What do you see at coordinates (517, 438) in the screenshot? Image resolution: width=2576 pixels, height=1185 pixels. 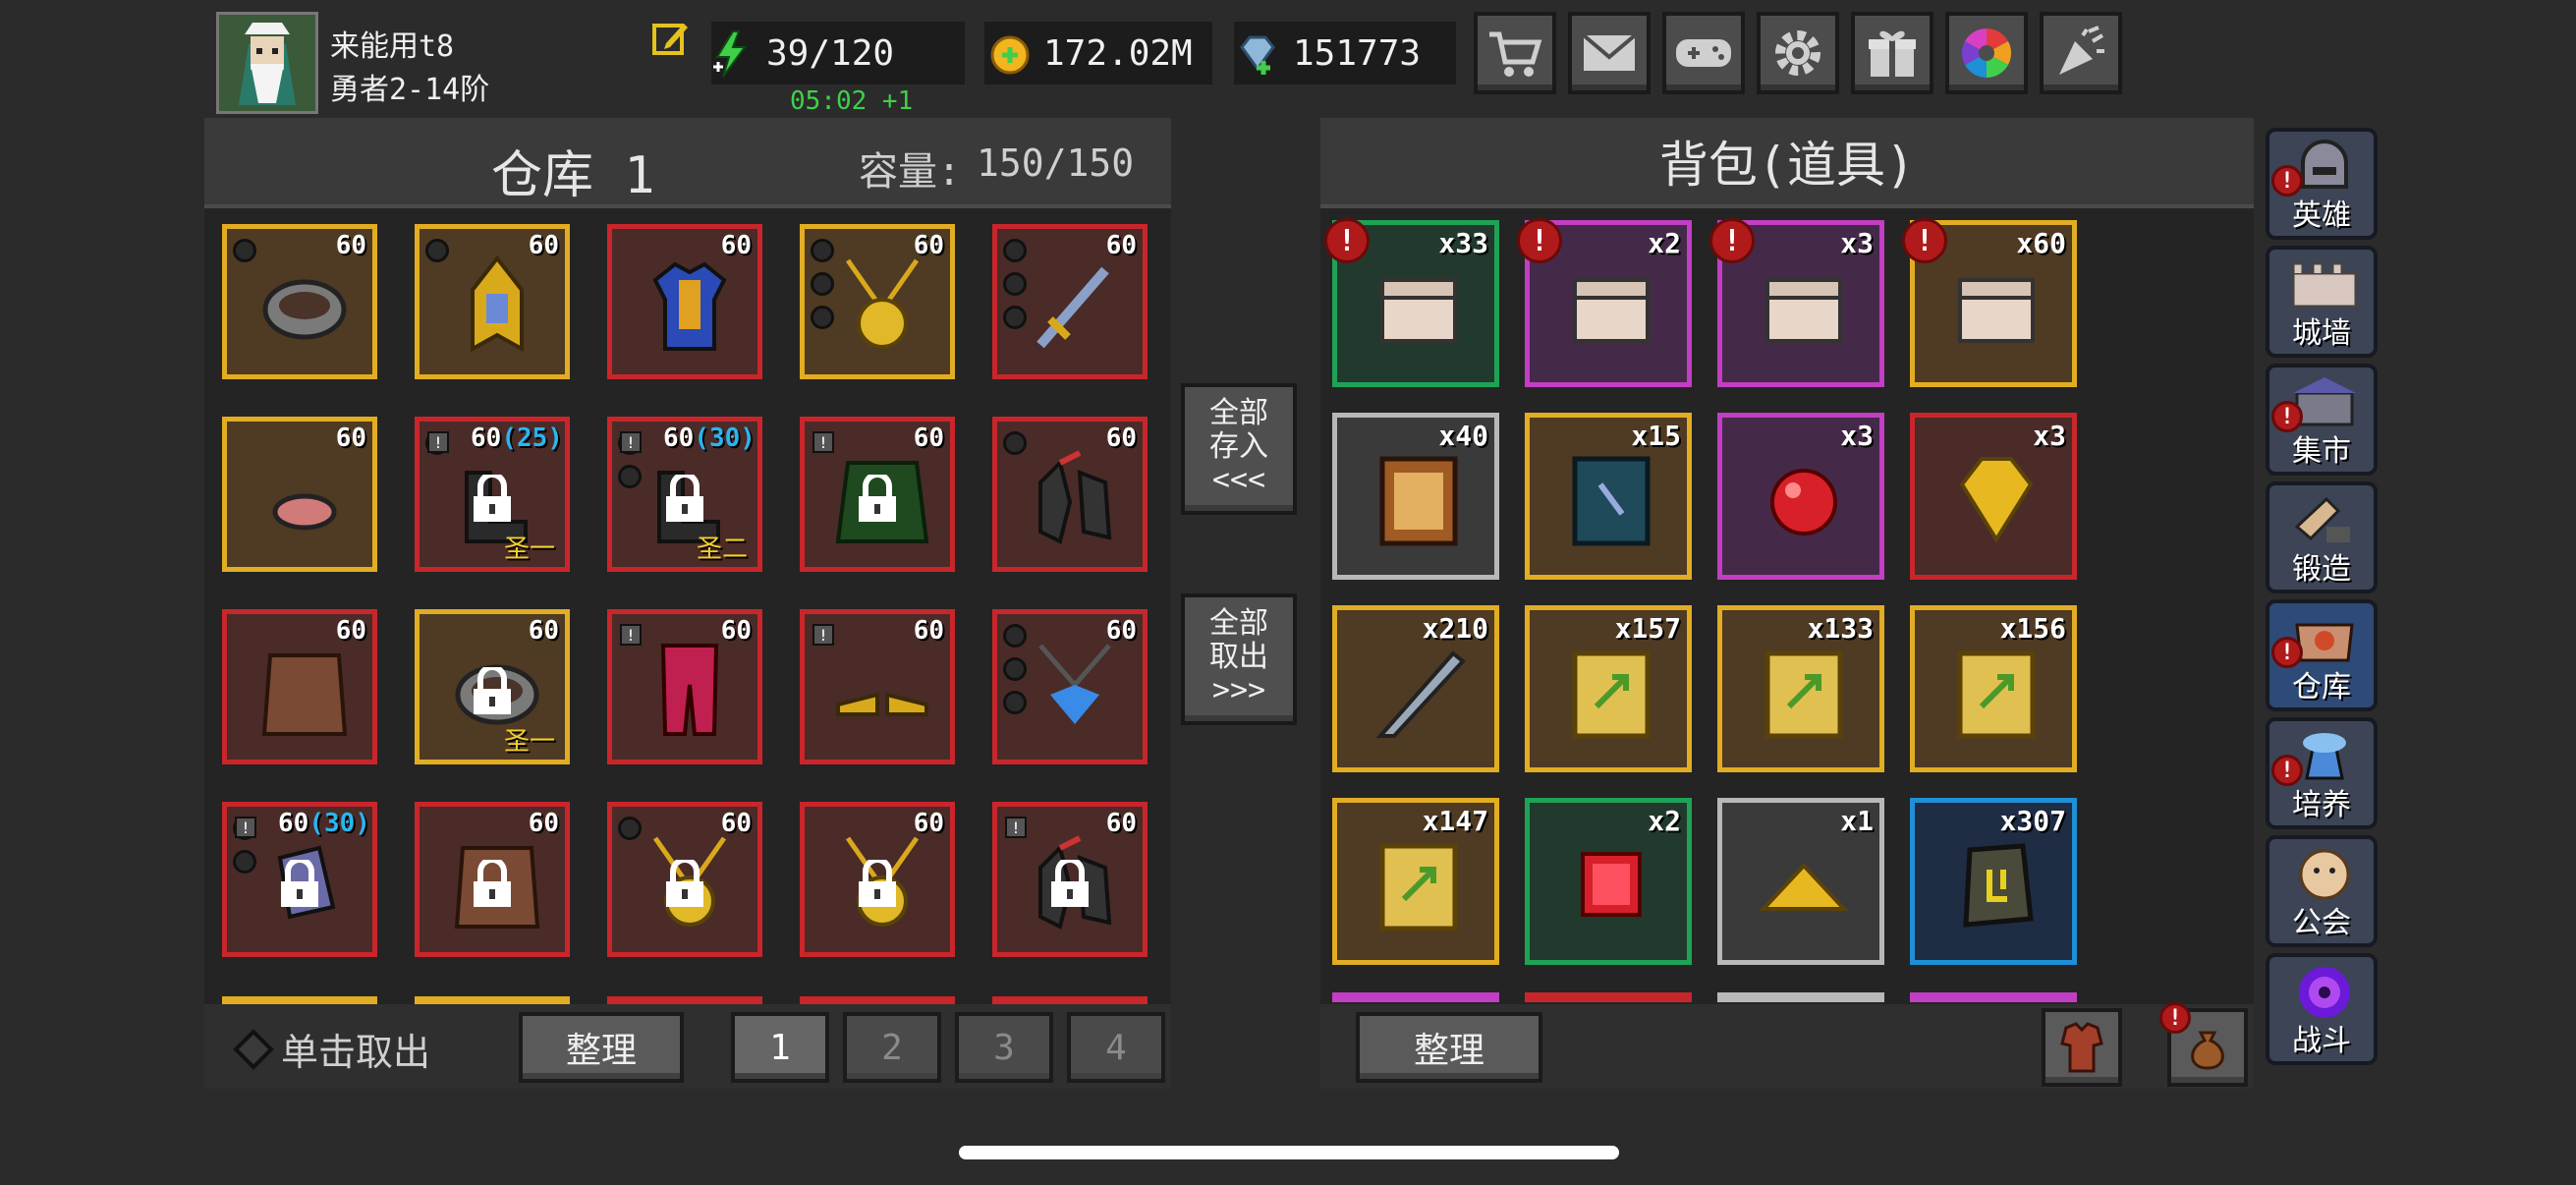 I see `item-level: 60(25)` at bounding box center [517, 438].